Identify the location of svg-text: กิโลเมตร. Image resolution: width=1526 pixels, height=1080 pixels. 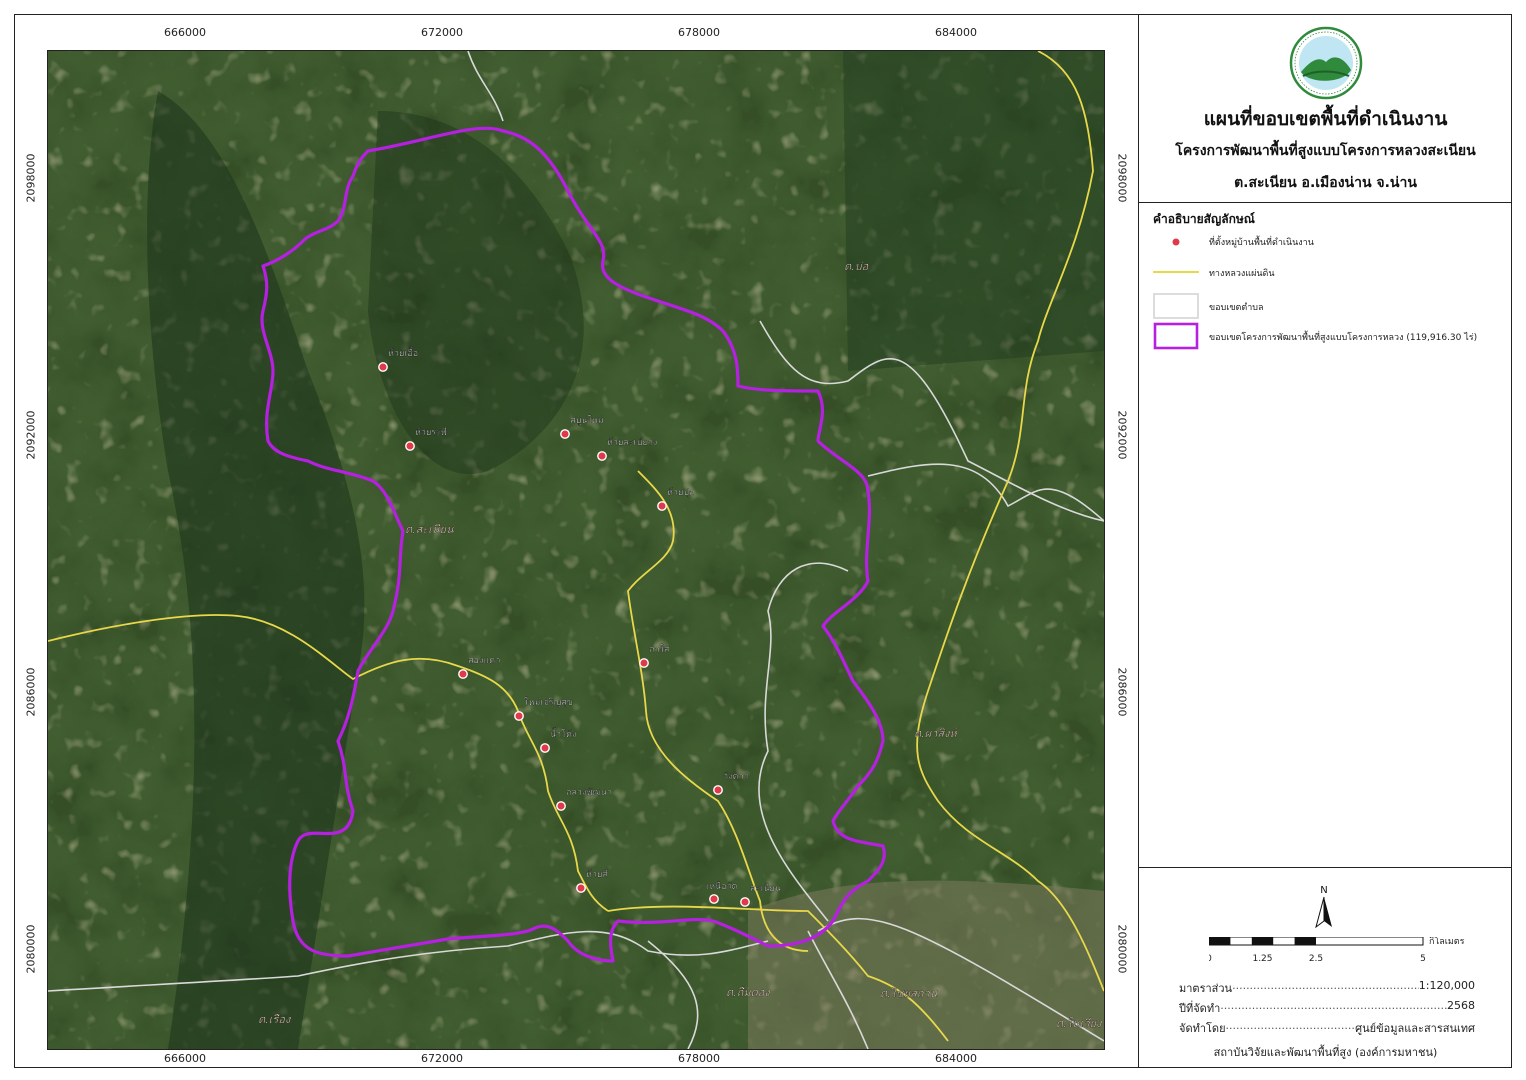
(1447, 942).